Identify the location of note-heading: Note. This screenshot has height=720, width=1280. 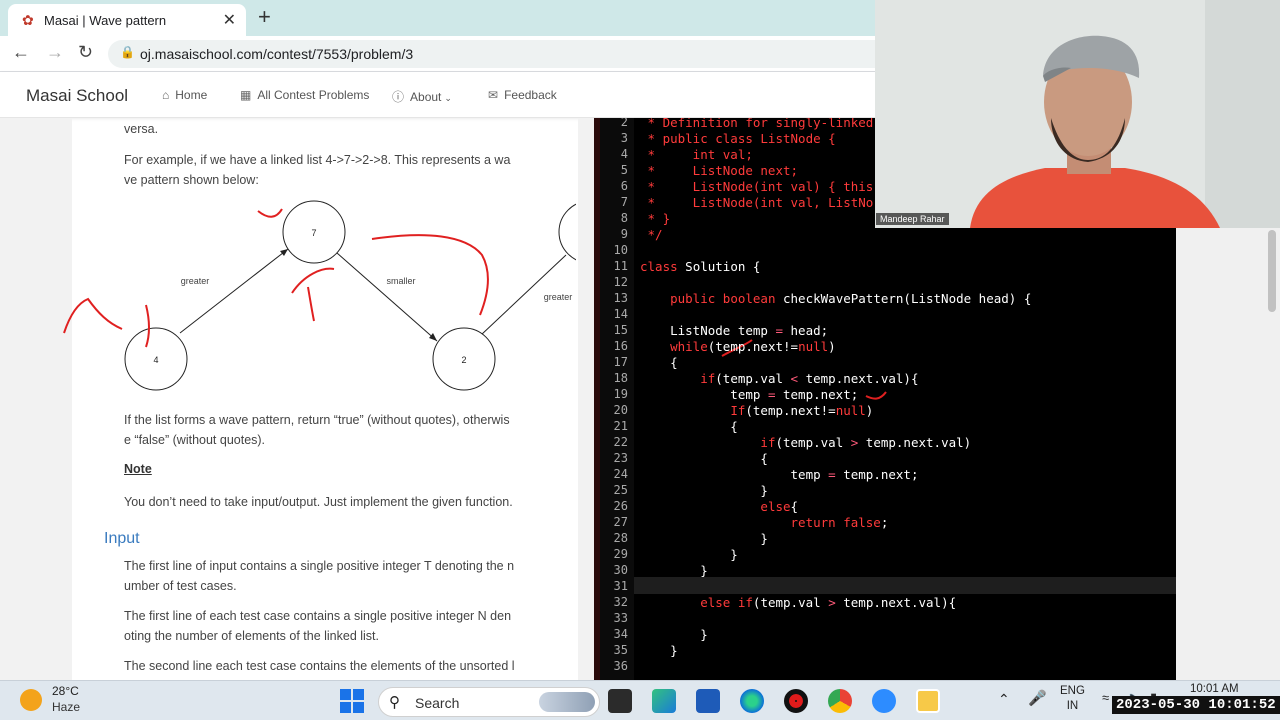
(138, 469).